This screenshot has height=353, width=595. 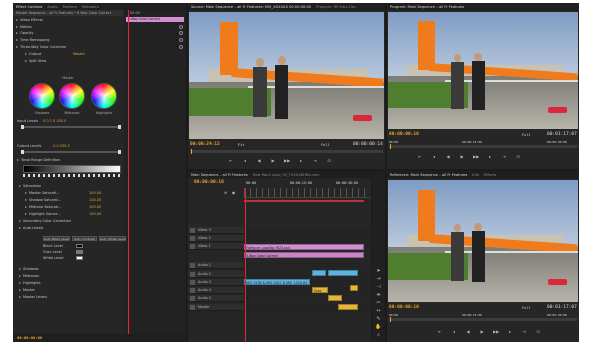 What do you see at coordinates (279, 290) in the screenshot?
I see `track-header: Audio 4` at bounding box center [279, 290].